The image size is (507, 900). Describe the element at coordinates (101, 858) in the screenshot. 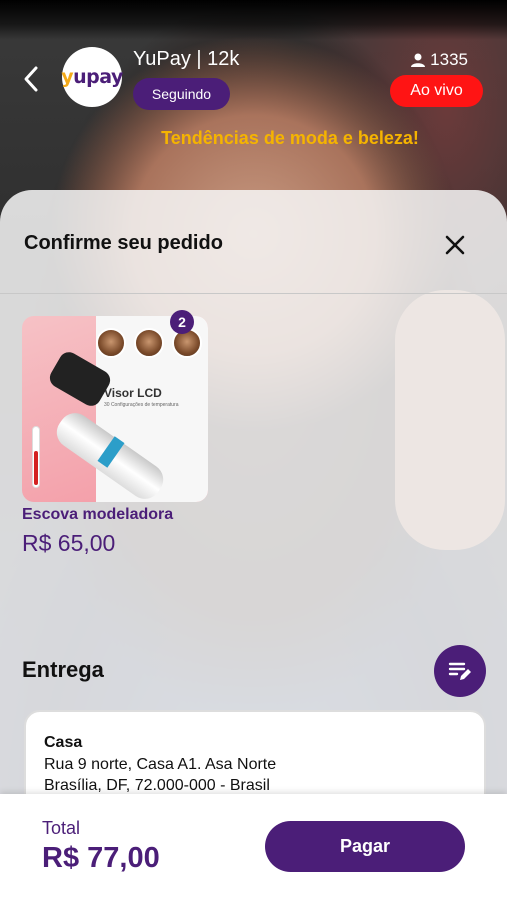

I see `total-value: R$ 77,00` at that location.